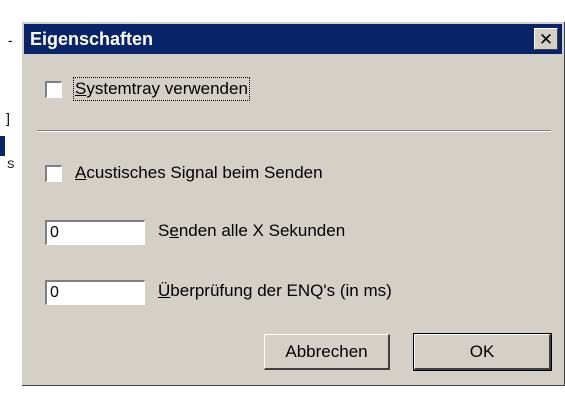 The image size is (565, 396). What do you see at coordinates (81, 88) in the screenshot?
I see `systemtray-accel: S` at bounding box center [81, 88].